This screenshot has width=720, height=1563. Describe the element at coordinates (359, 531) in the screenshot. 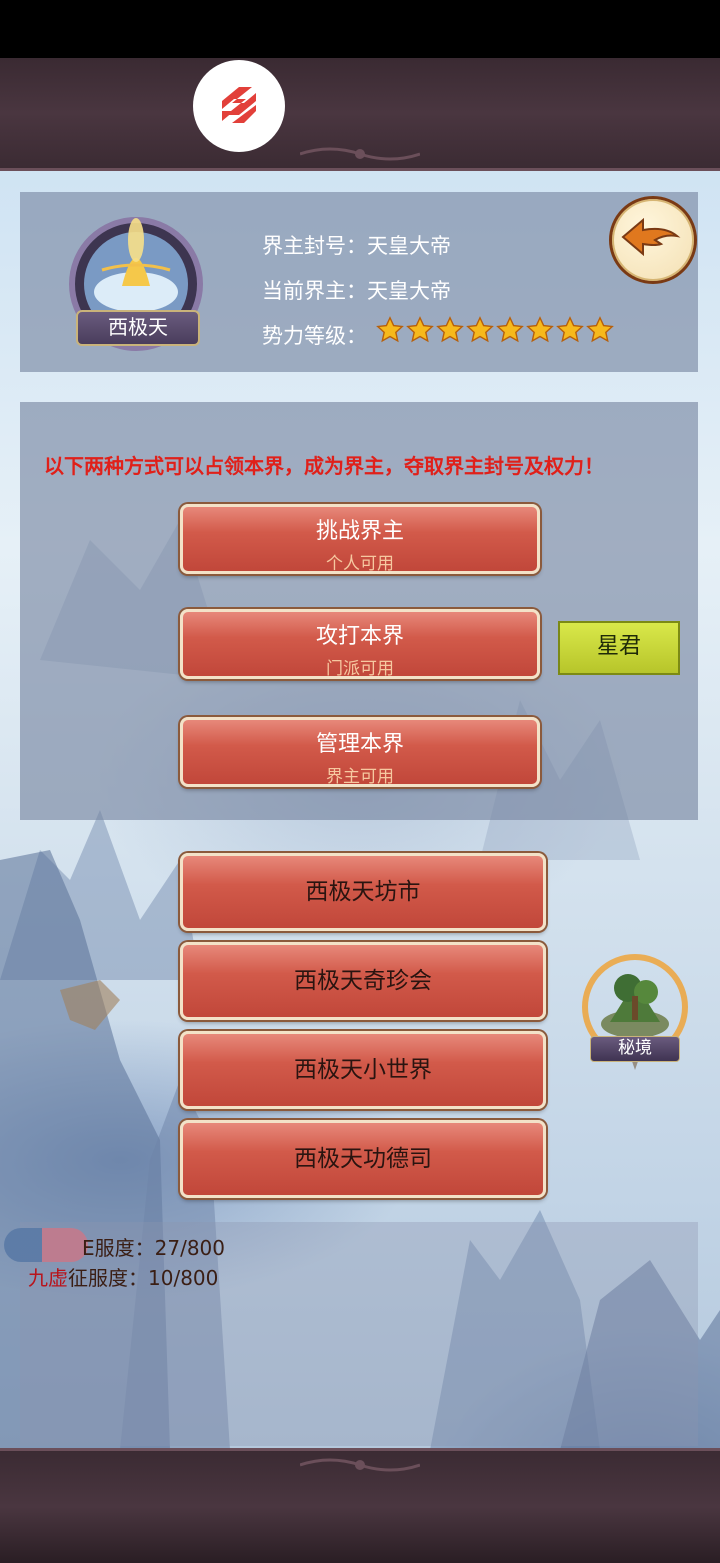

I see `challenge-lord-label: 挑战界主` at that location.